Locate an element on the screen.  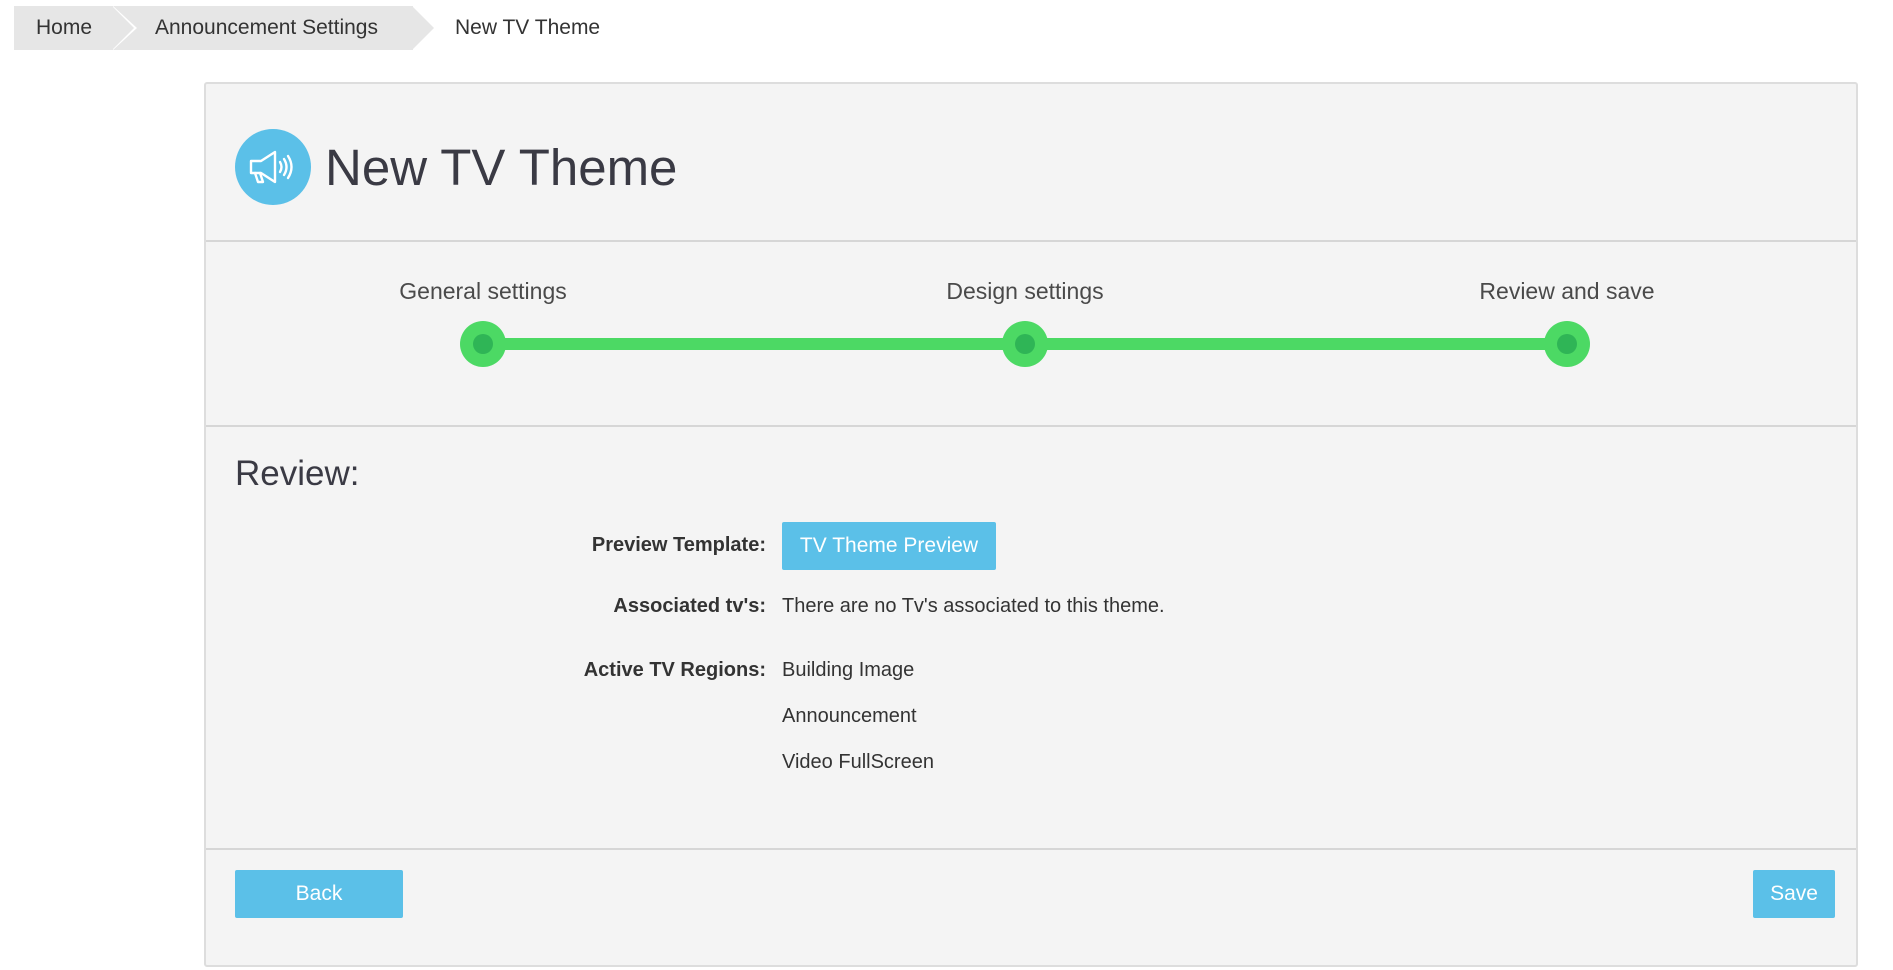
breadcrumb-announcement-settings-label: Announcement Settings is located at coordinates (266, 27).